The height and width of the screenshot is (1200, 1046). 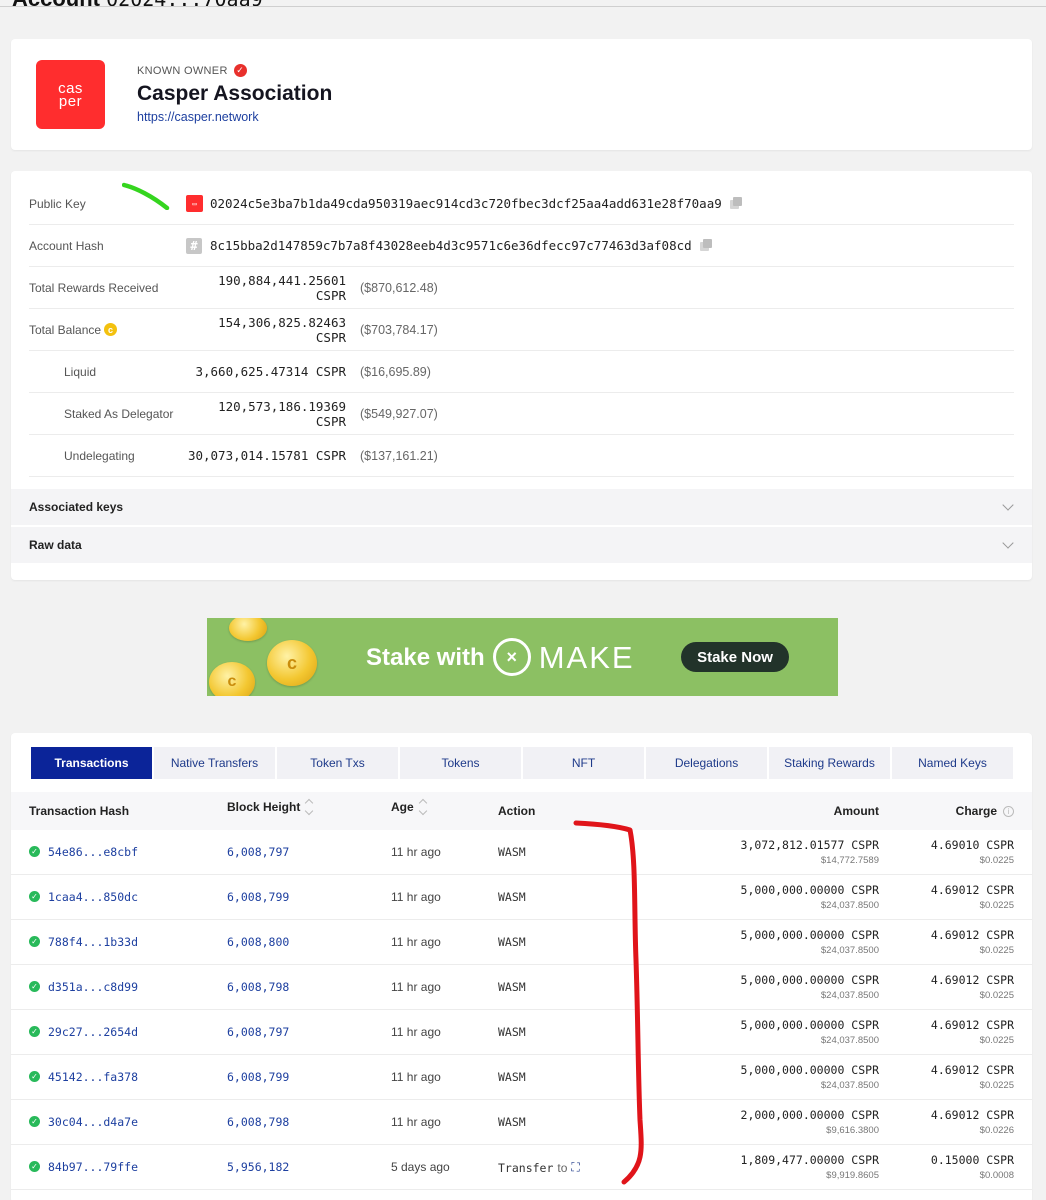 I want to click on red-annotation-stroke, so click(x=608, y=1002).